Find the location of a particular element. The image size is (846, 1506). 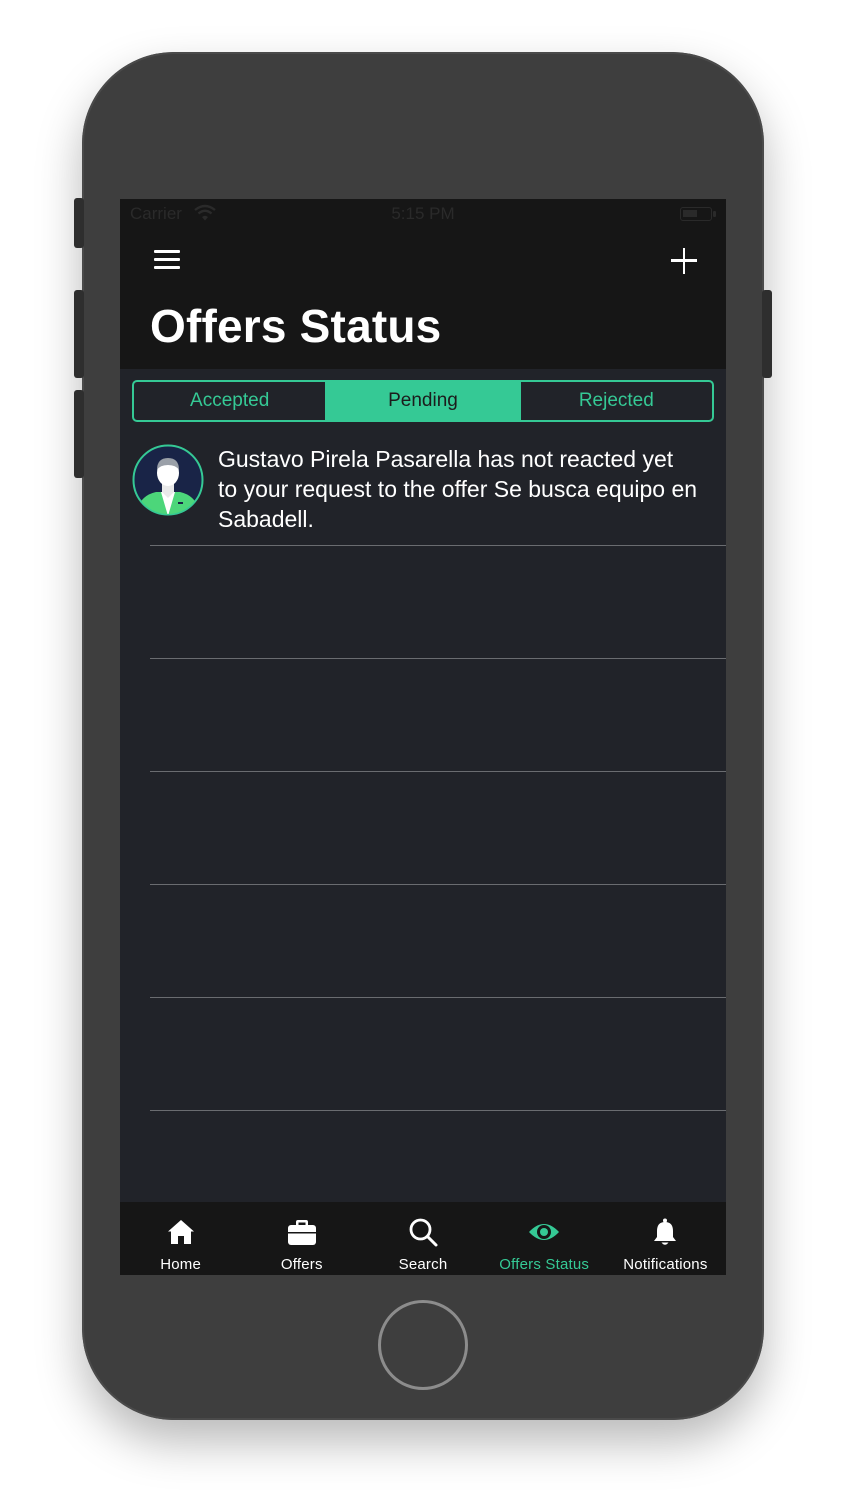

segment-pending: Pending is located at coordinates (422, 401).